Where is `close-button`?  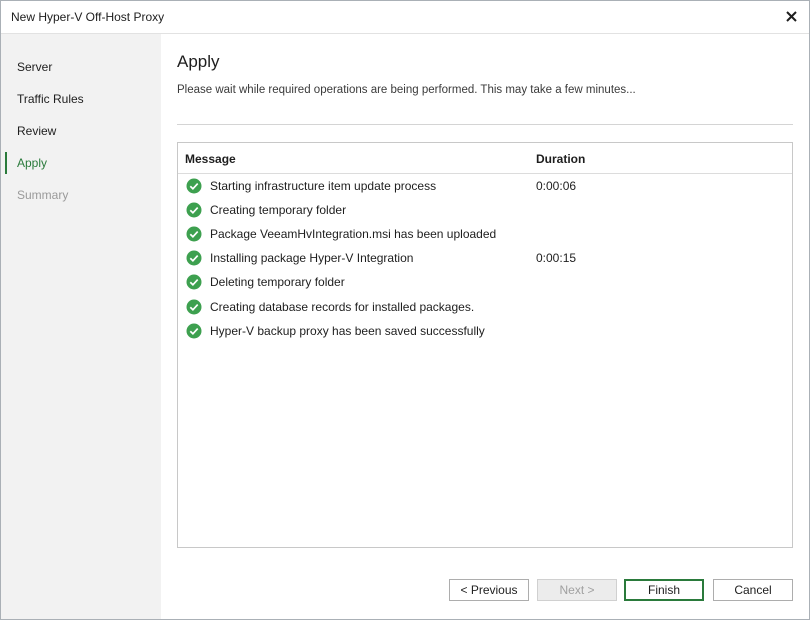
close-button is located at coordinates (791, 16).